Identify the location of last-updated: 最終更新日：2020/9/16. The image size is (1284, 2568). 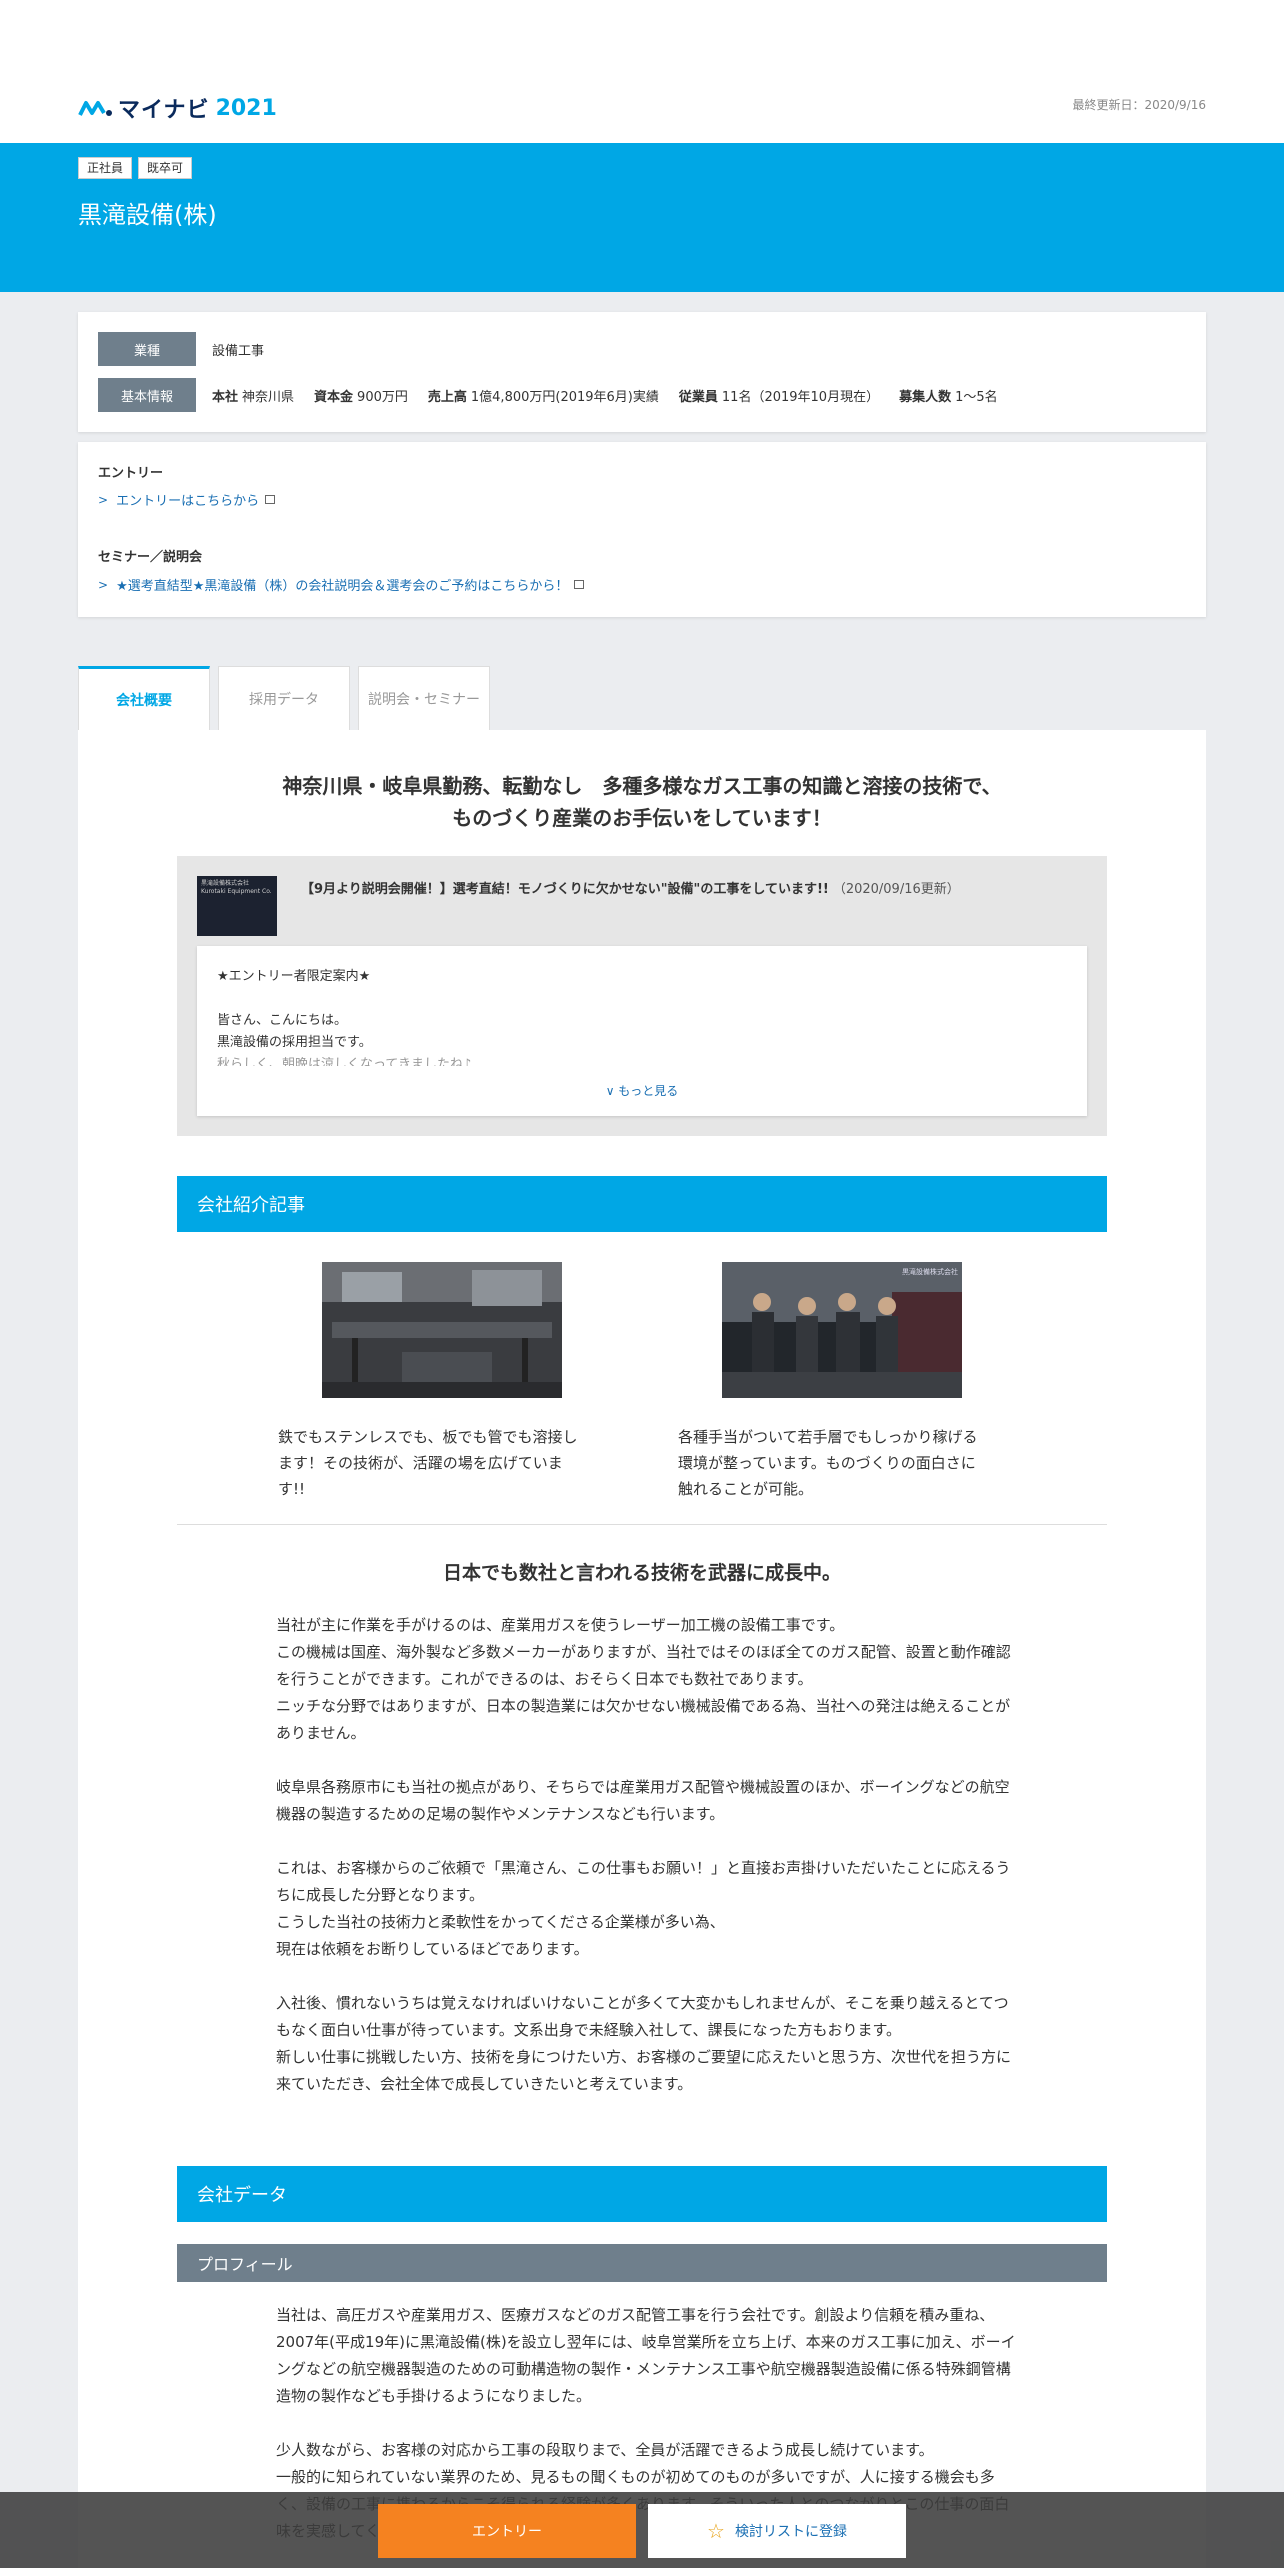
(1139, 105).